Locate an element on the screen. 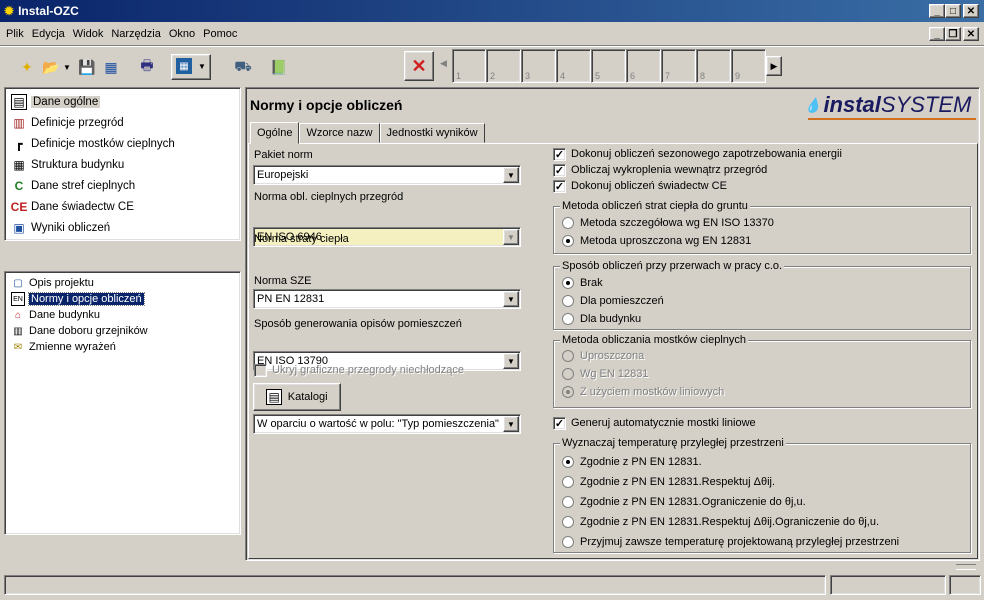  general-data-icon: ▤ is located at coordinates (19, 101).